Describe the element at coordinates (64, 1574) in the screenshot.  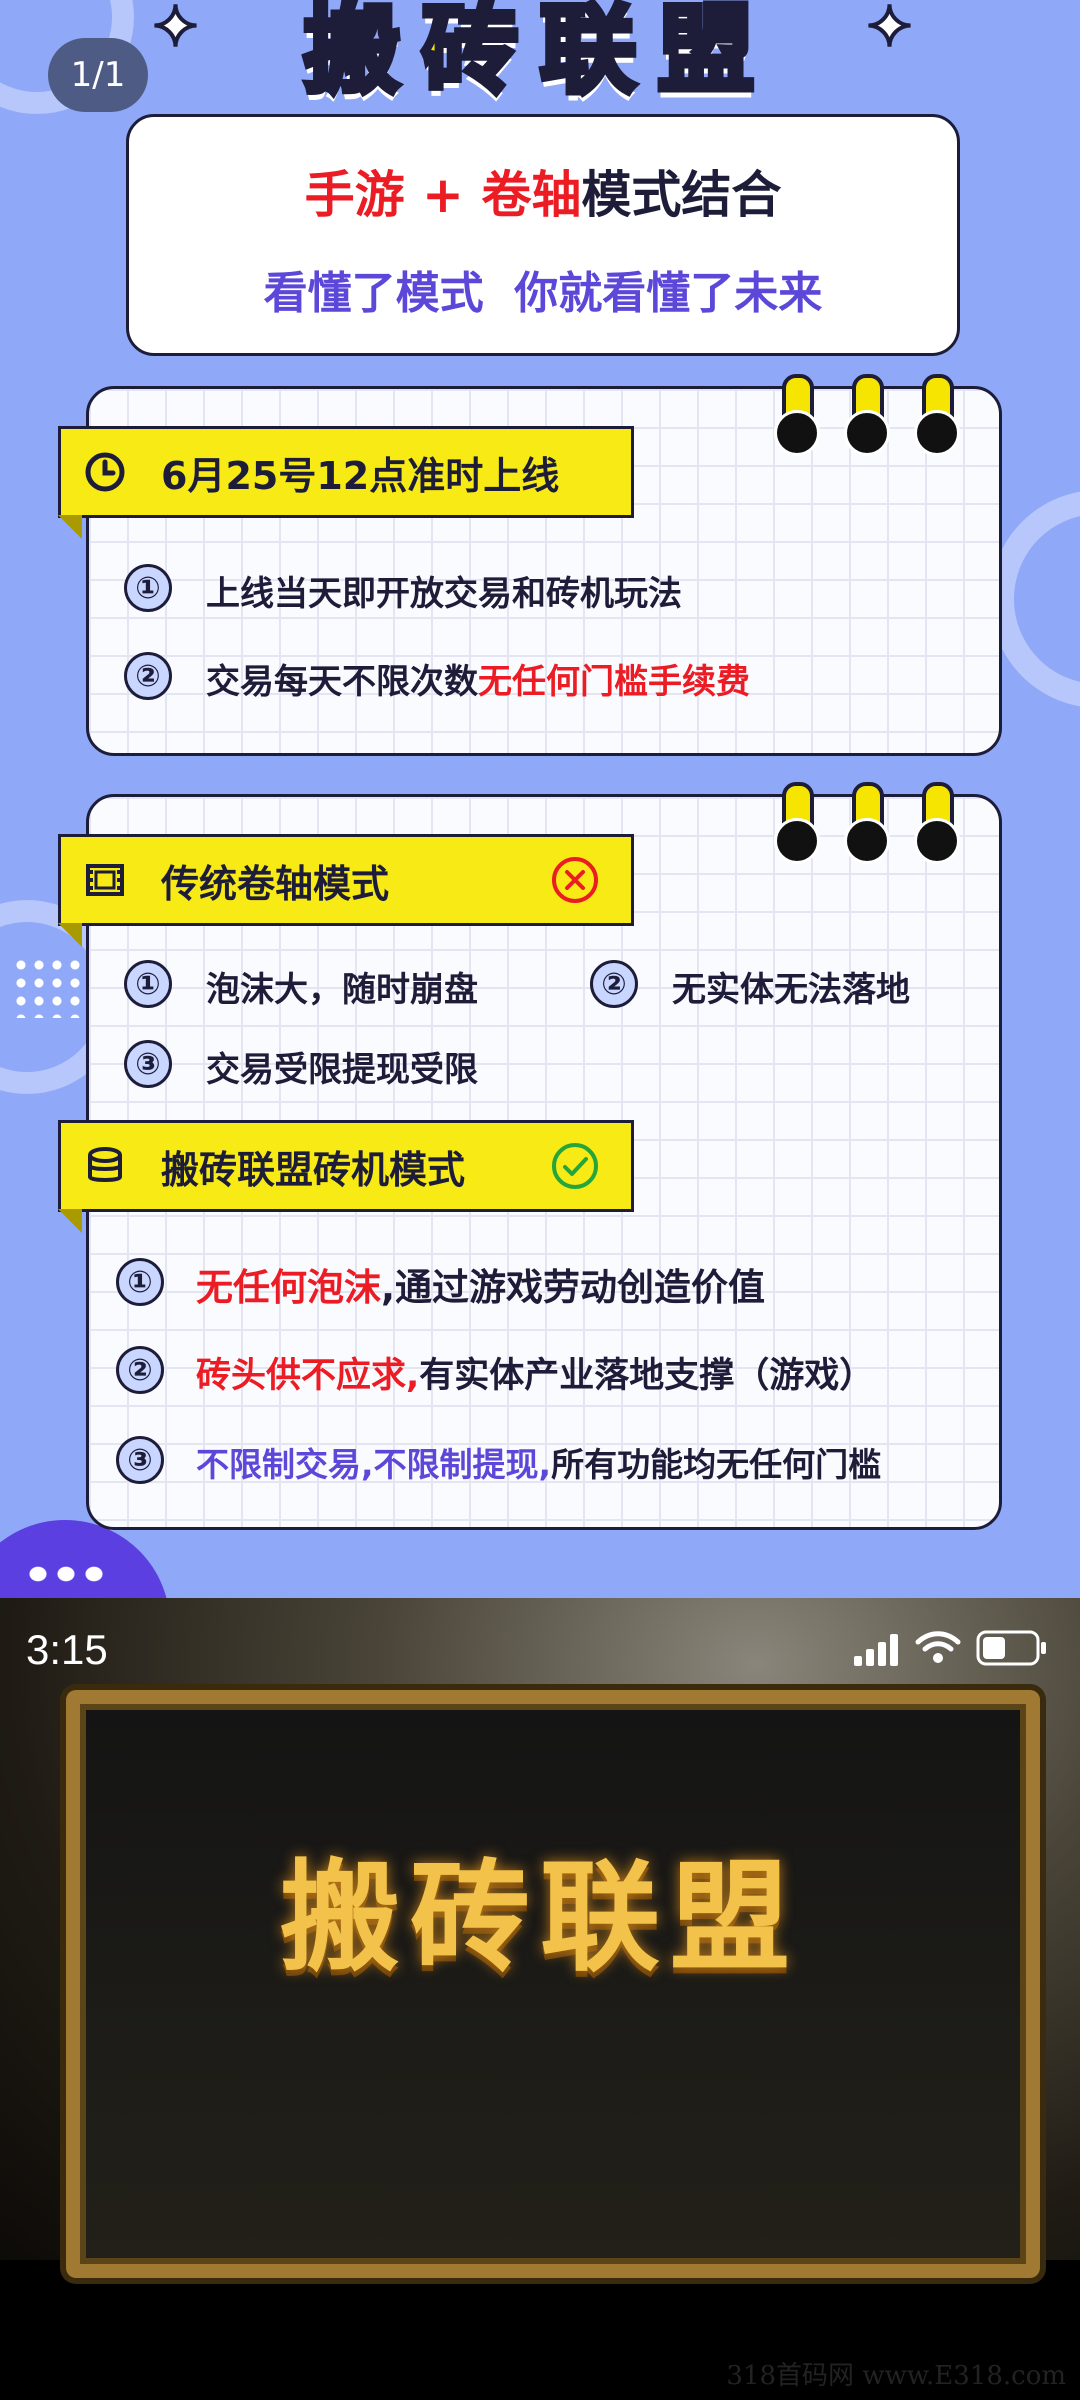
I see `decor-dots` at that location.